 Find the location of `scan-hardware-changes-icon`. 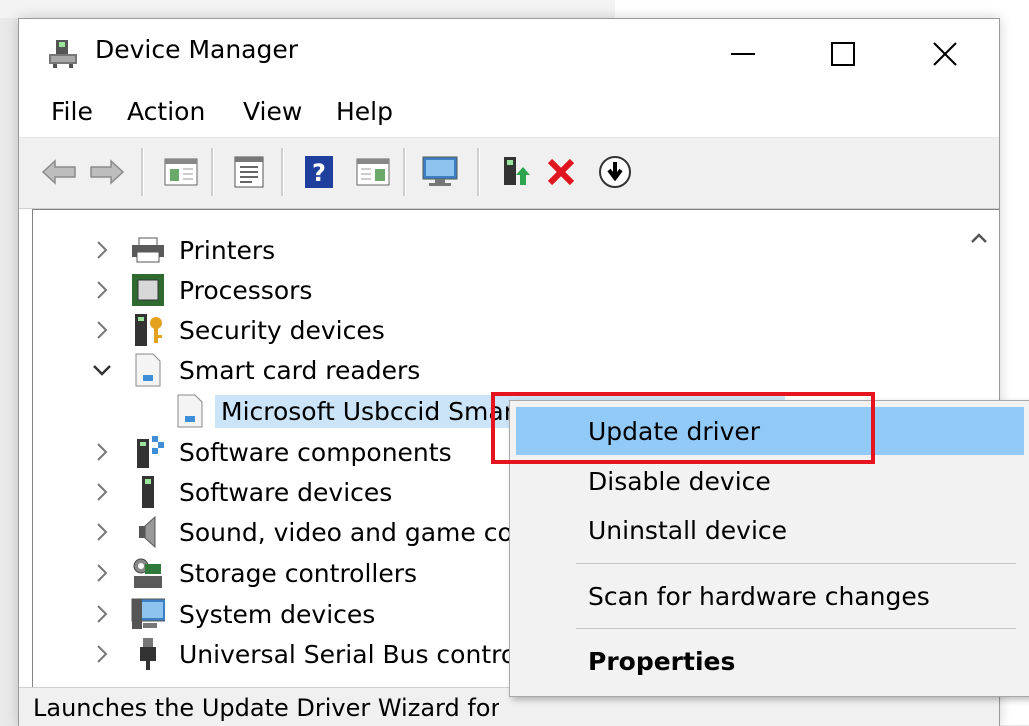

scan-hardware-changes-icon is located at coordinates (441, 172).